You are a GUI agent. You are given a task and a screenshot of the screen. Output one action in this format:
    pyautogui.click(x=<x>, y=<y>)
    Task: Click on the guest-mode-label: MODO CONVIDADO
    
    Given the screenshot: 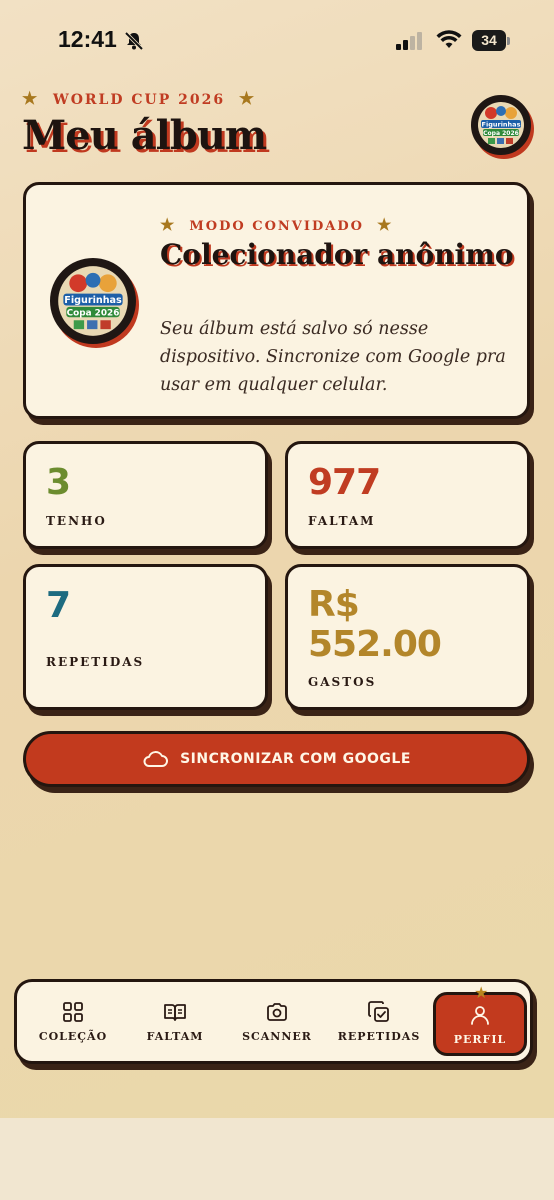 What is the action you would take?
    pyautogui.click(x=276, y=226)
    